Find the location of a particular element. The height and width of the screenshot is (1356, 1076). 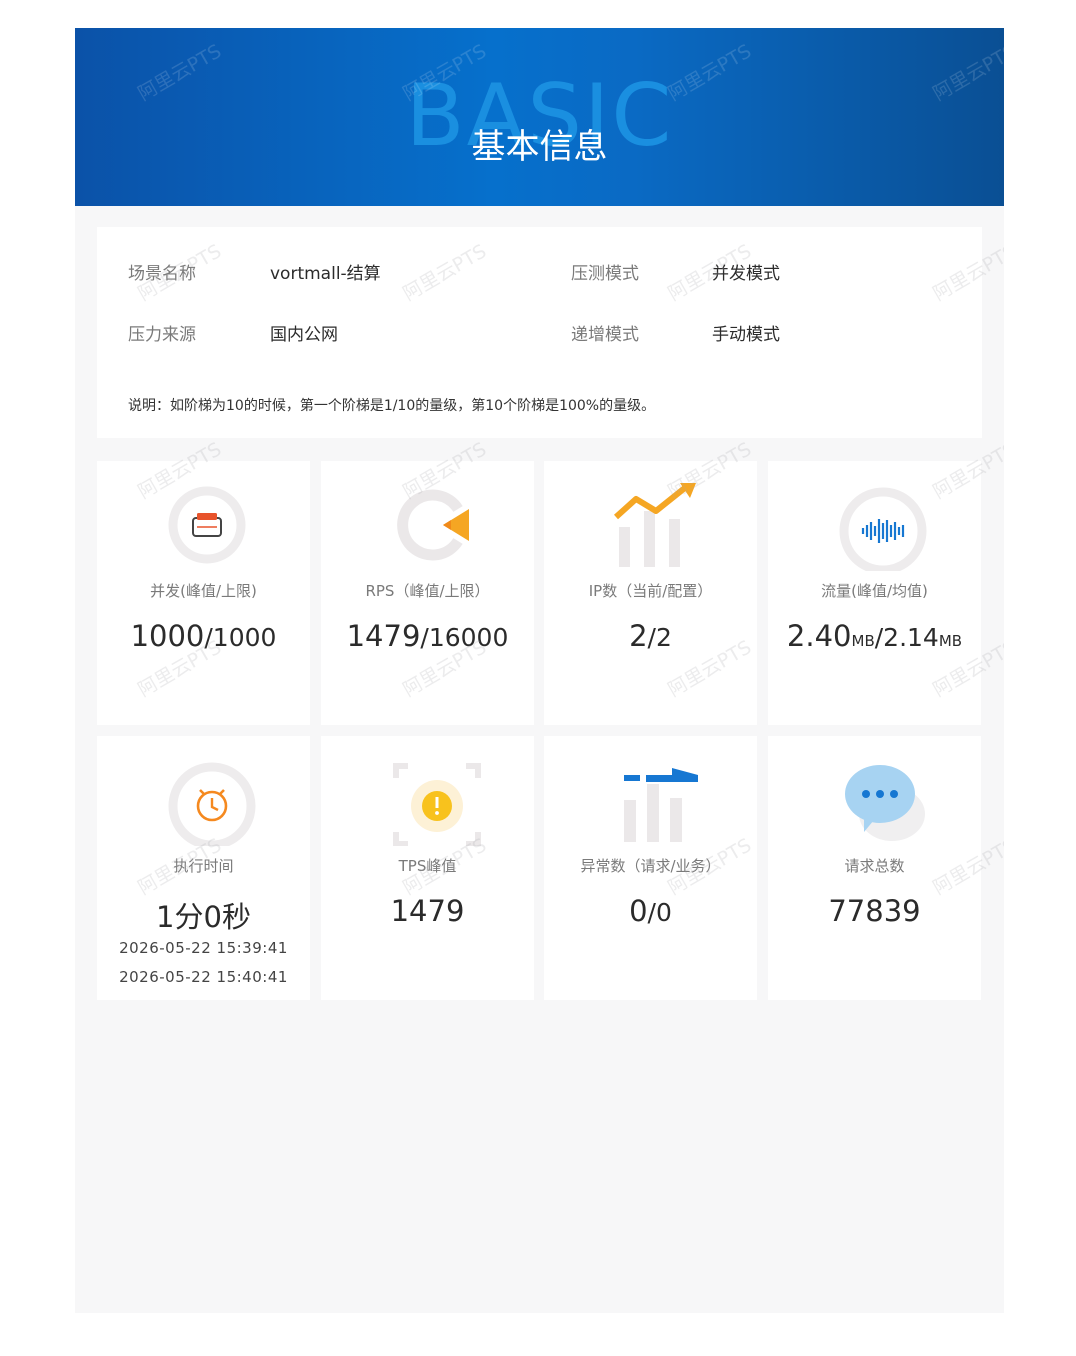

rps-label: RPS（峰值/上限） is located at coordinates (427, 591).